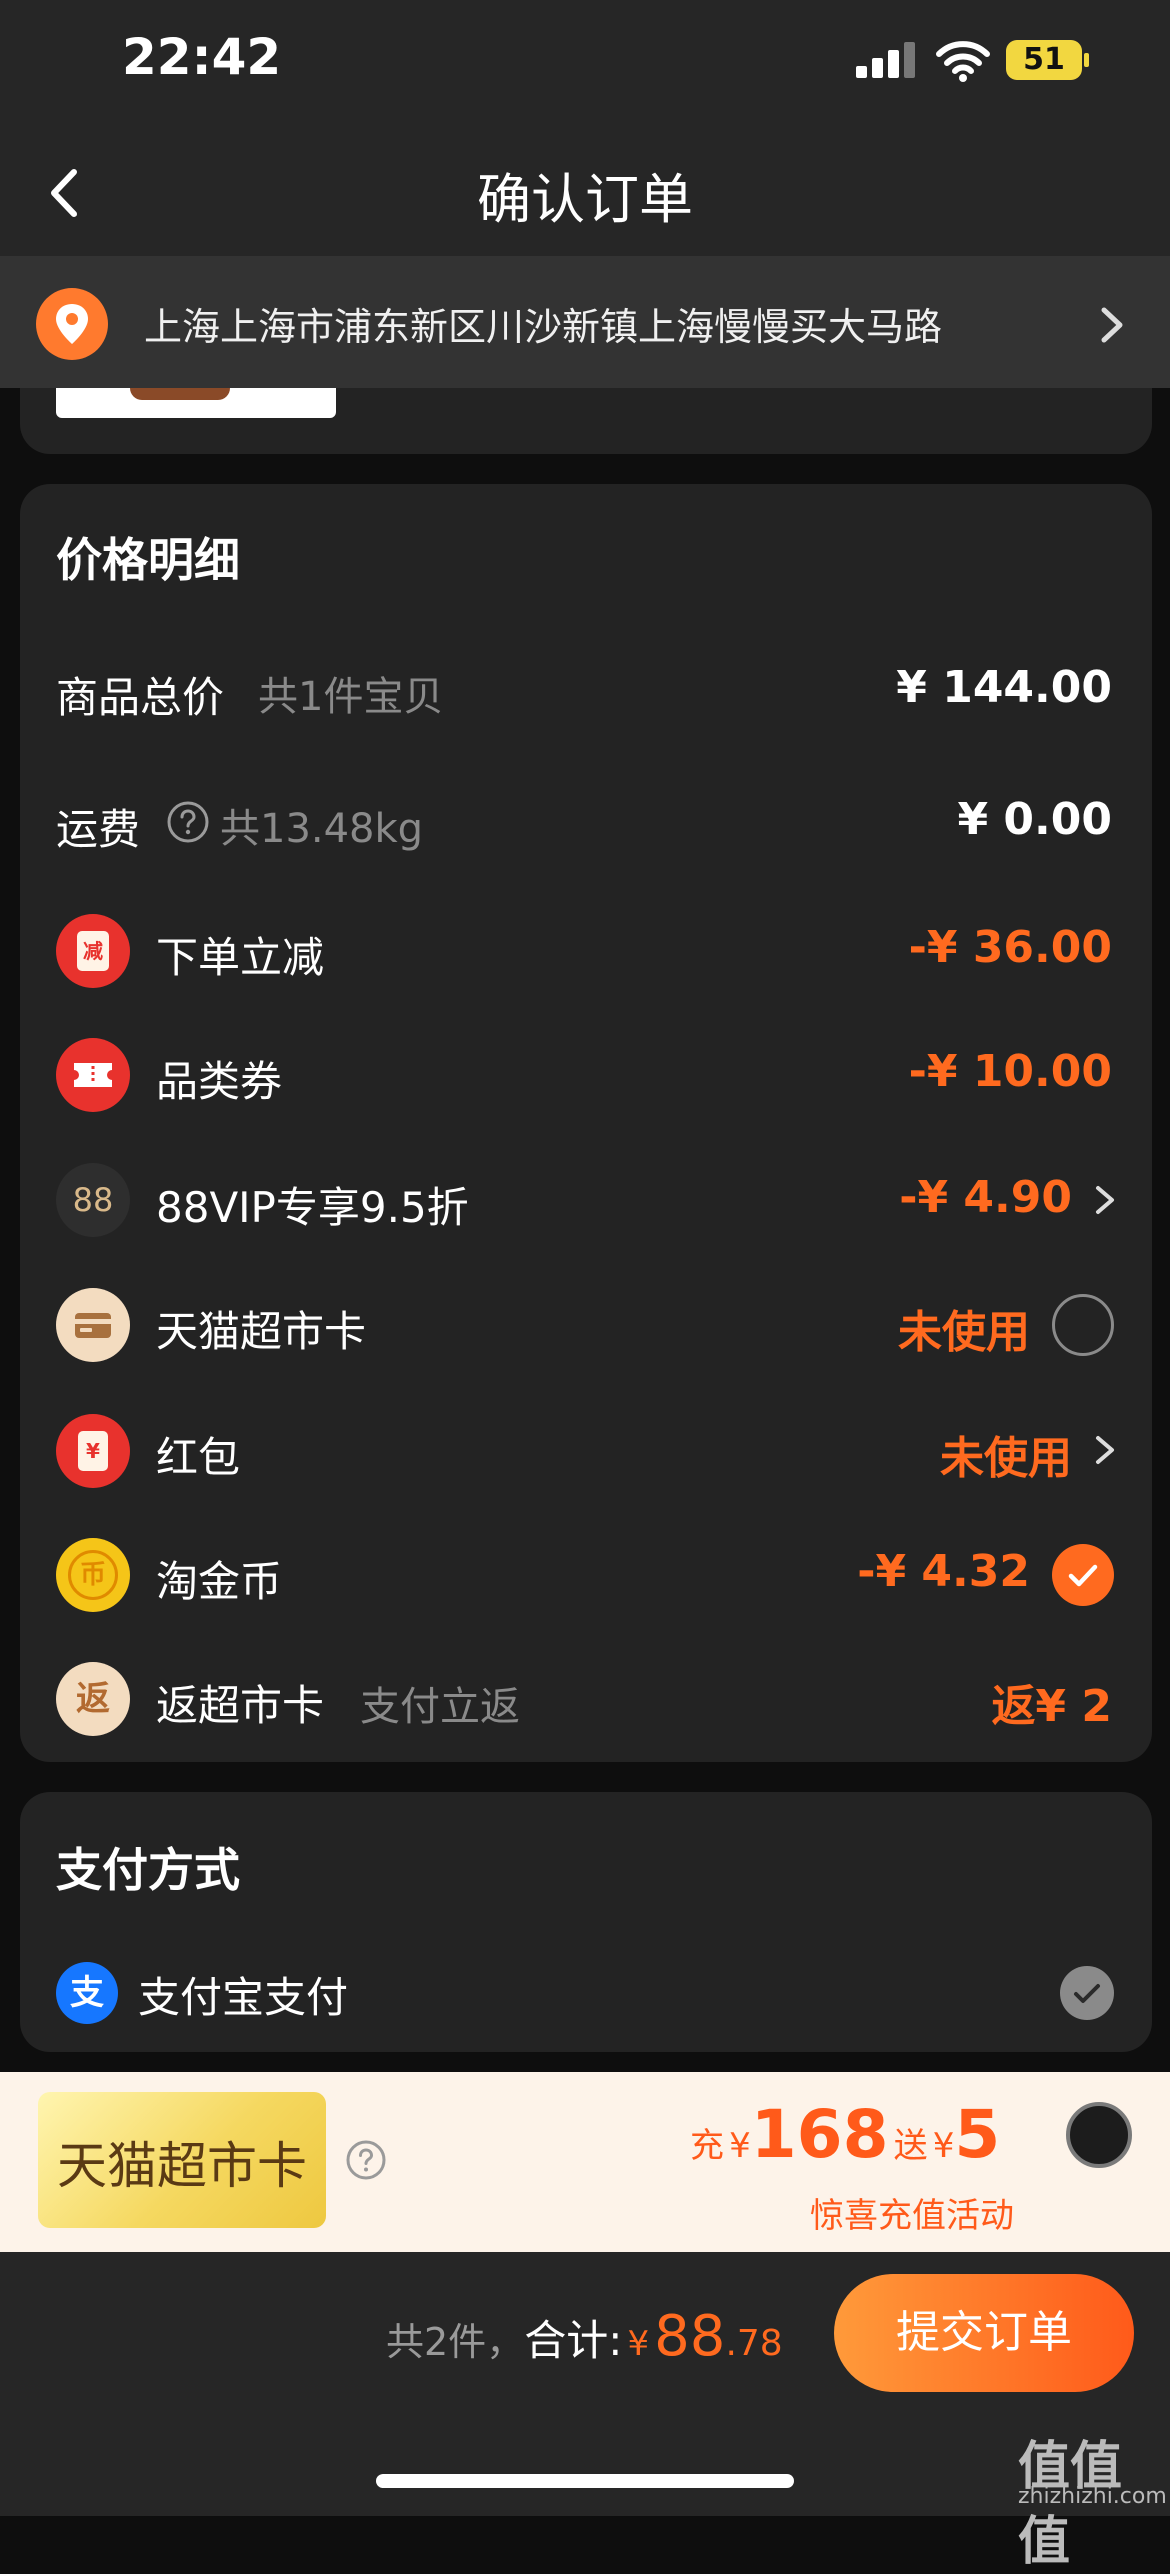  I want to click on watermark-site: zhizhizhi.com, so click(1092, 2496).